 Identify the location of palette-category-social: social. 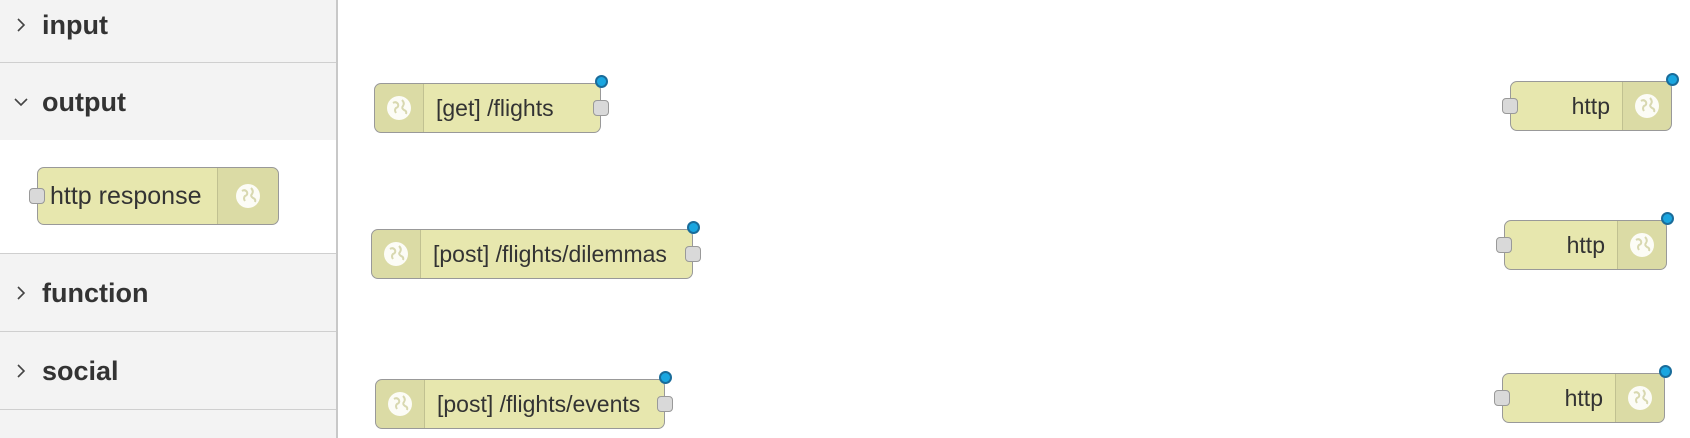
(168, 371).